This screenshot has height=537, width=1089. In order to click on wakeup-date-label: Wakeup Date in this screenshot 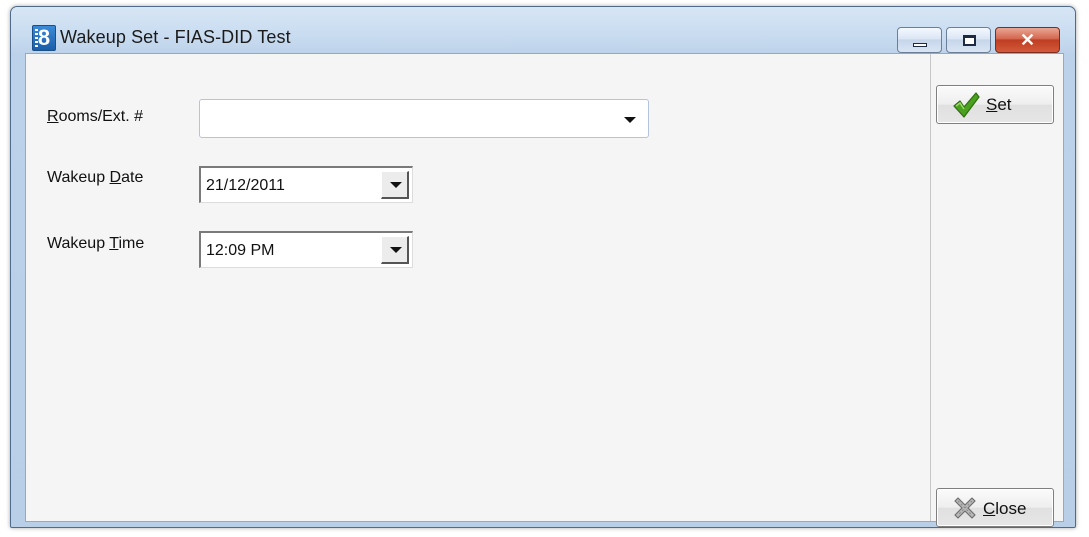, I will do `click(95, 178)`.